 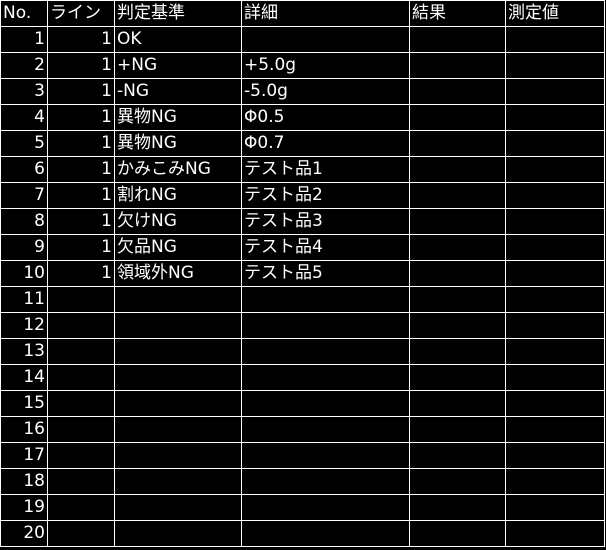 I want to click on cell-no: 6, so click(x=24, y=169).